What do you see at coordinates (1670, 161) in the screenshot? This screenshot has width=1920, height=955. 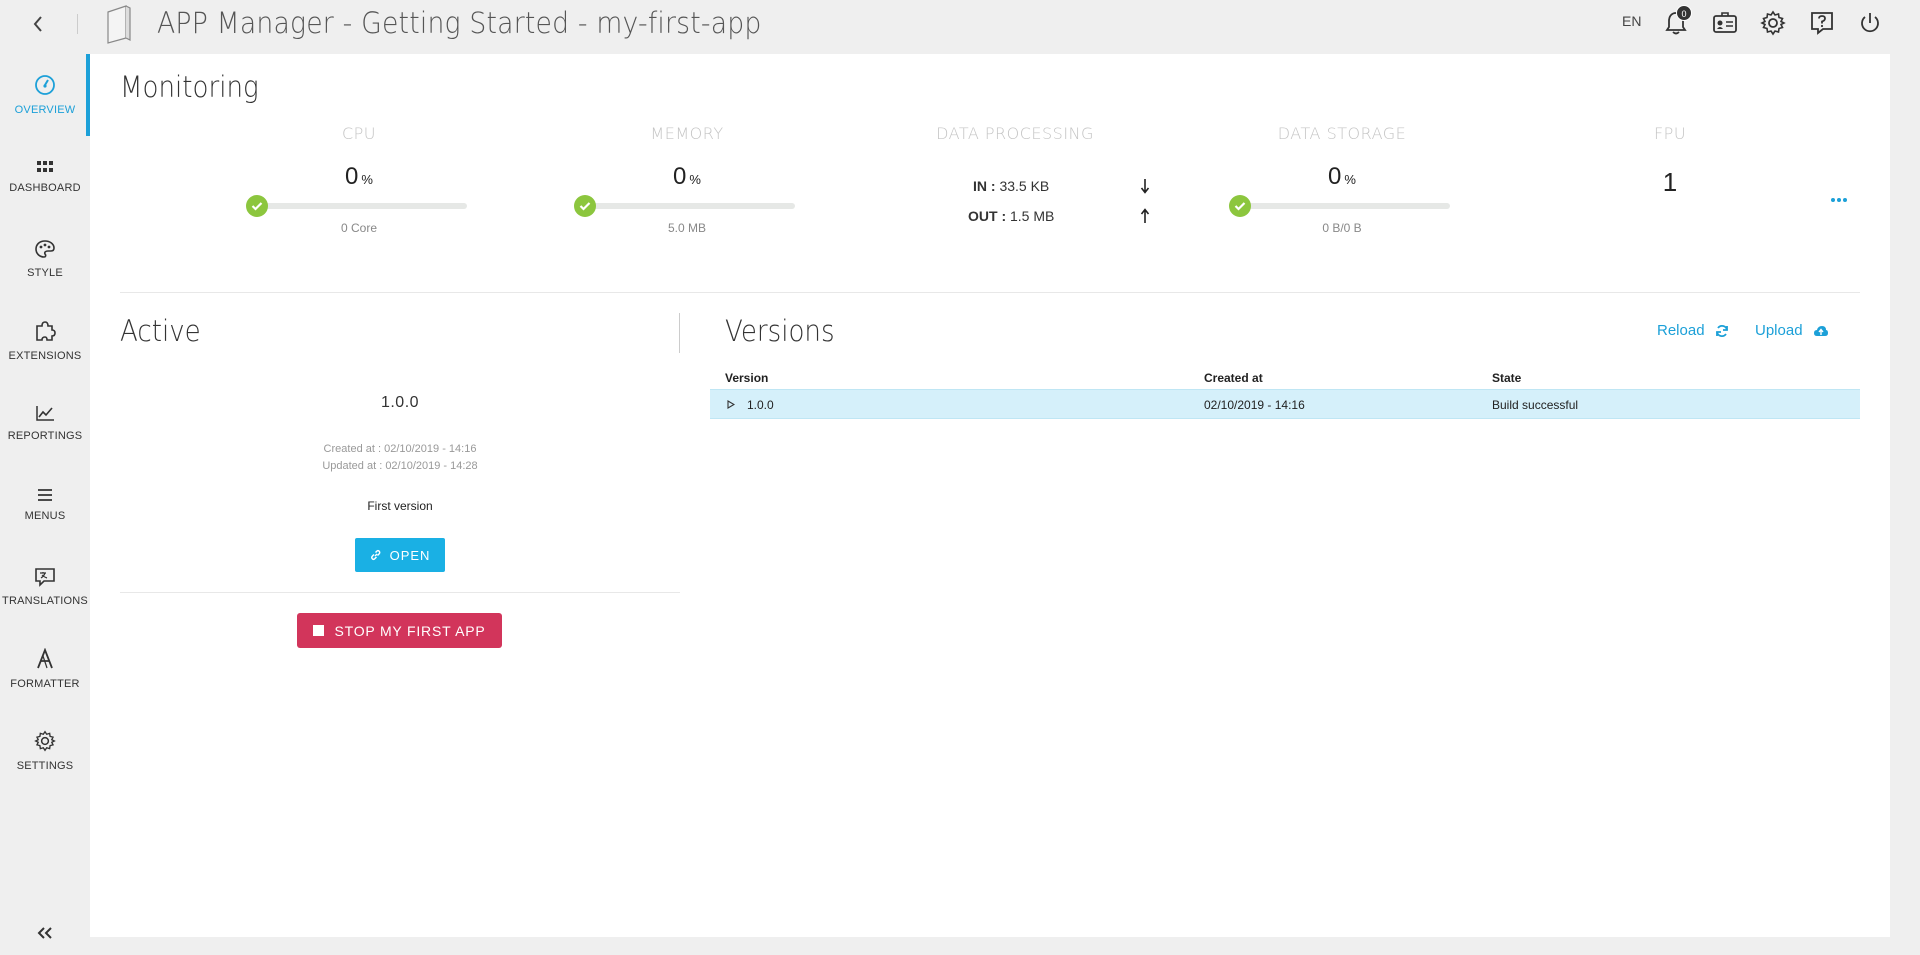 I see `fpu-metric: FPU 1` at bounding box center [1670, 161].